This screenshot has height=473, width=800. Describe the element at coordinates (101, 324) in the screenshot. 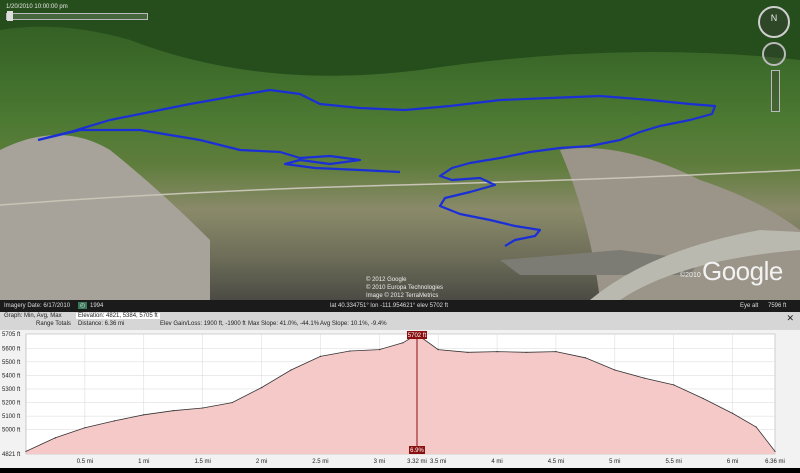

I see `distance-total: Distance: 6.36 mi` at that location.